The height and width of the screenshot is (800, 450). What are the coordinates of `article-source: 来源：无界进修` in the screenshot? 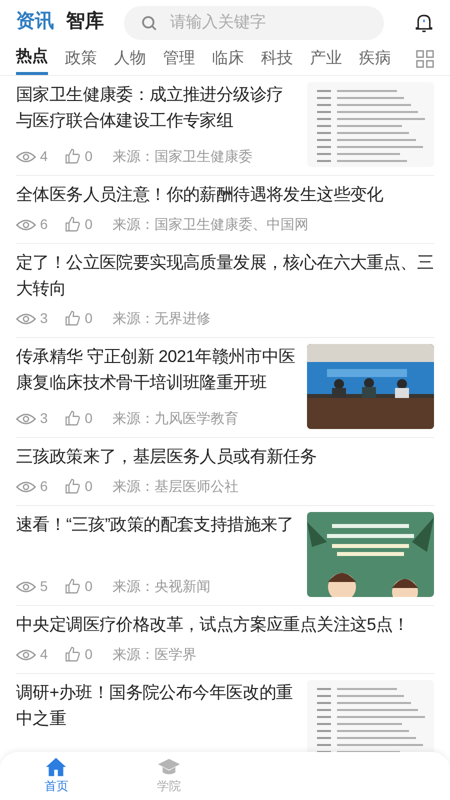 It's located at (161, 318).